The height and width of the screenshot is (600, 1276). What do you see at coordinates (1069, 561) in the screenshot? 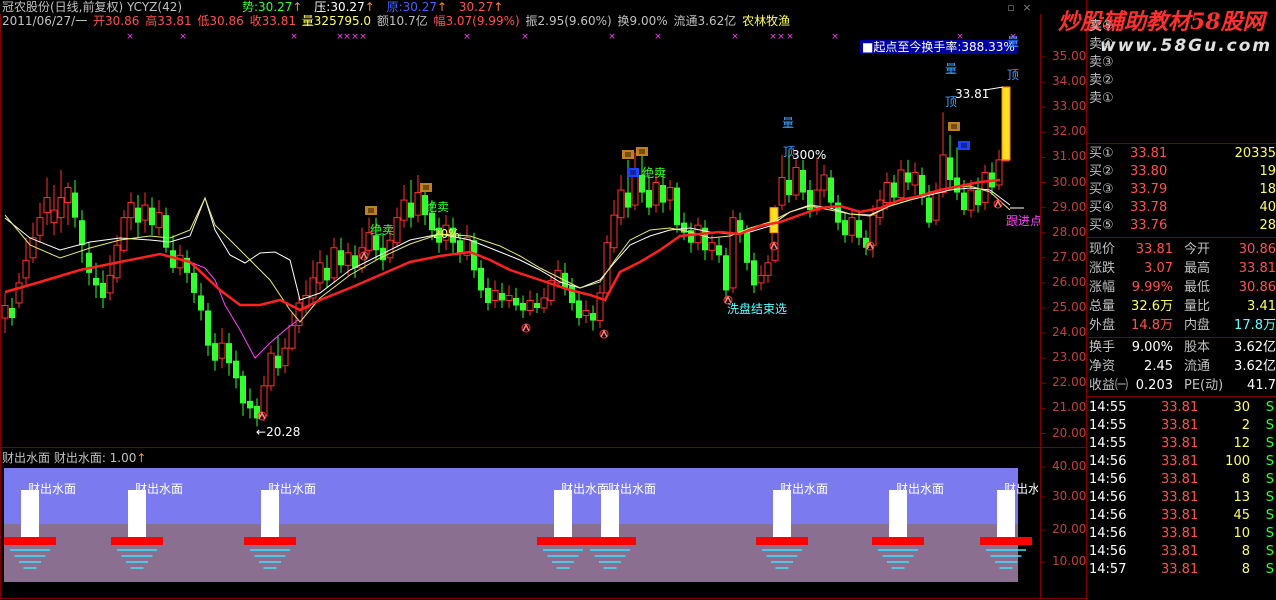
I see `sub-axis-label: 10.00` at bounding box center [1069, 561].